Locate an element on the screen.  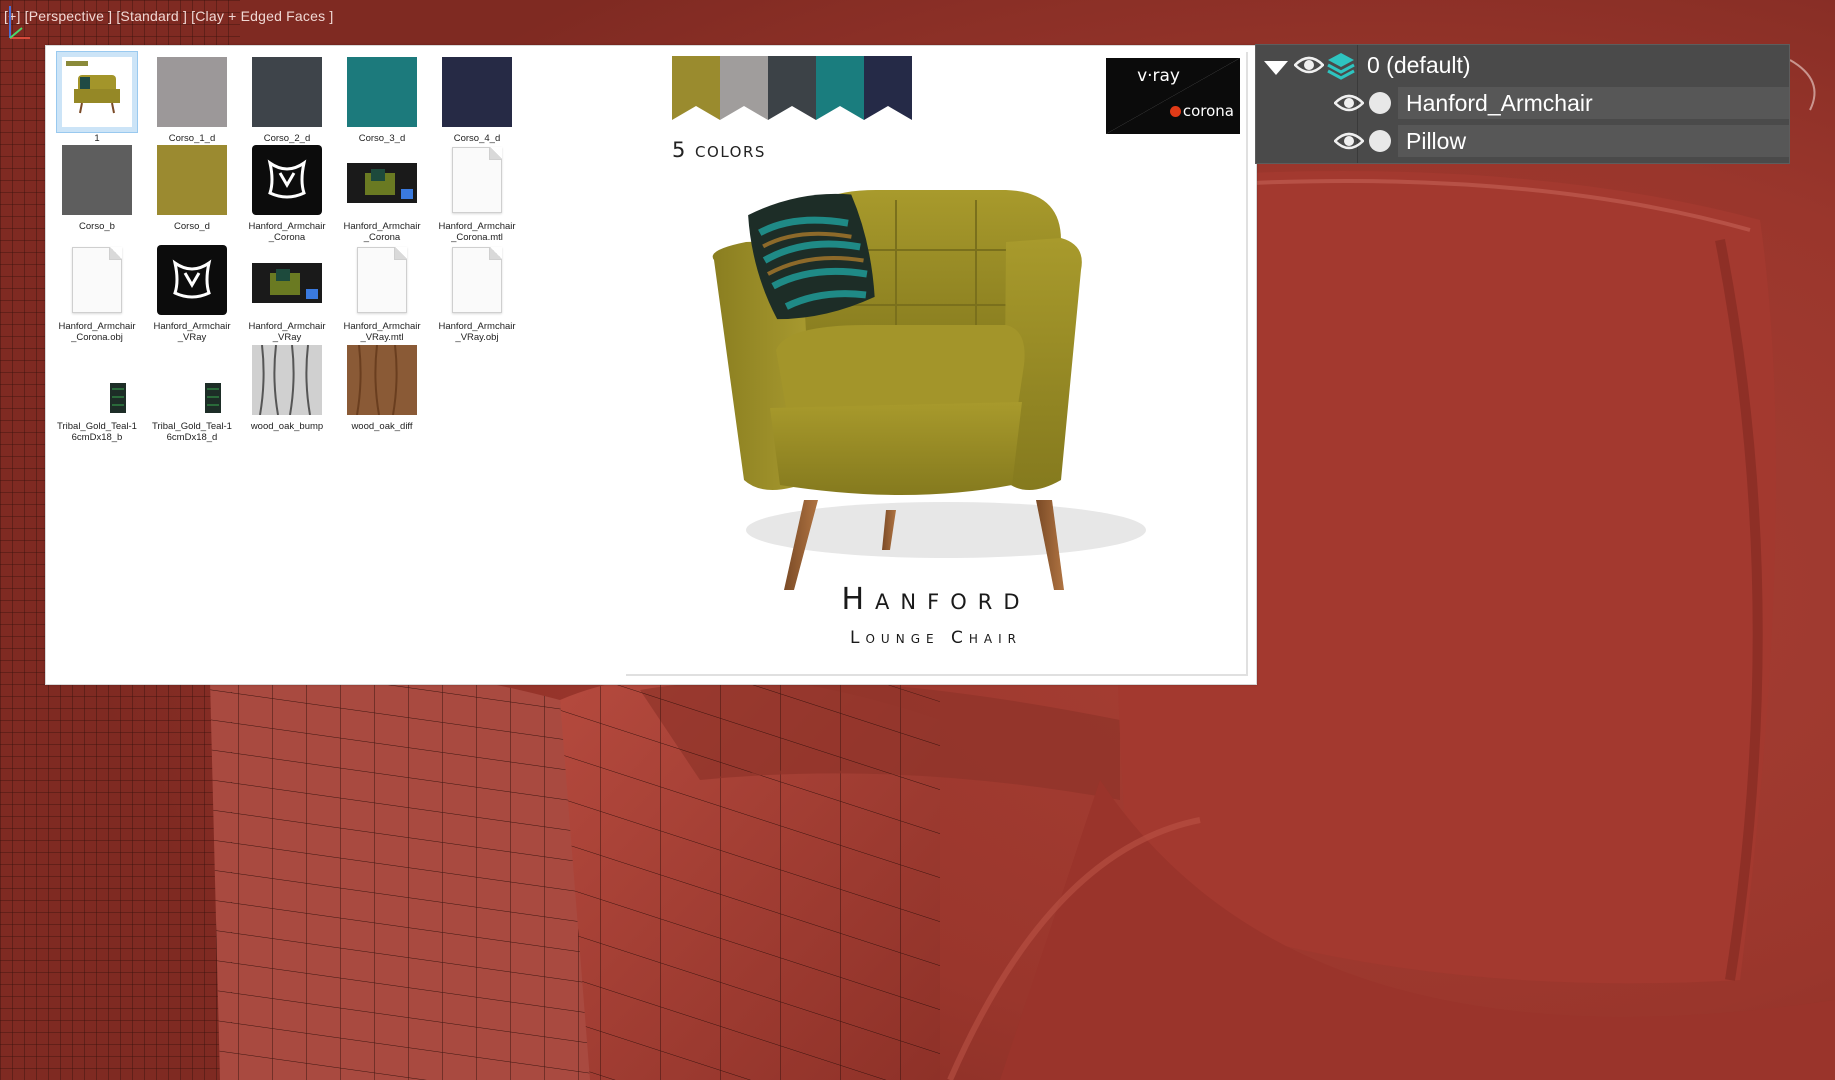
file-item: Corso_3_d is located at coordinates (382, 98).